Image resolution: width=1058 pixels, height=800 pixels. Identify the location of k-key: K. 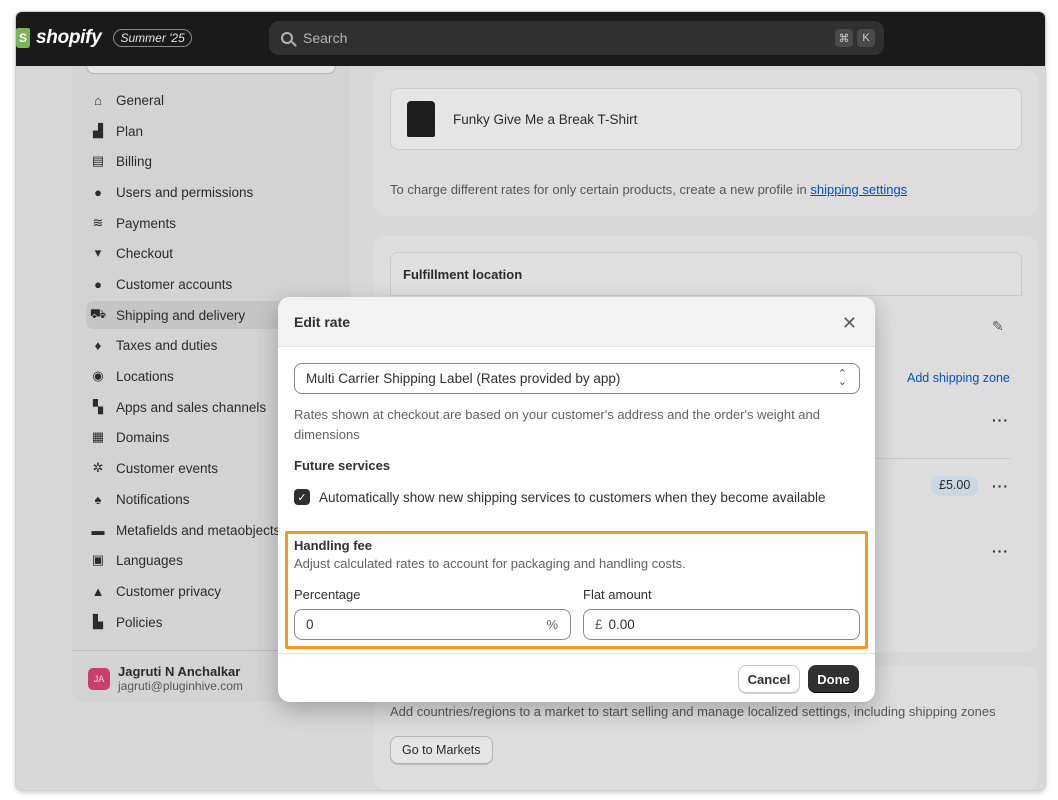
(866, 38).